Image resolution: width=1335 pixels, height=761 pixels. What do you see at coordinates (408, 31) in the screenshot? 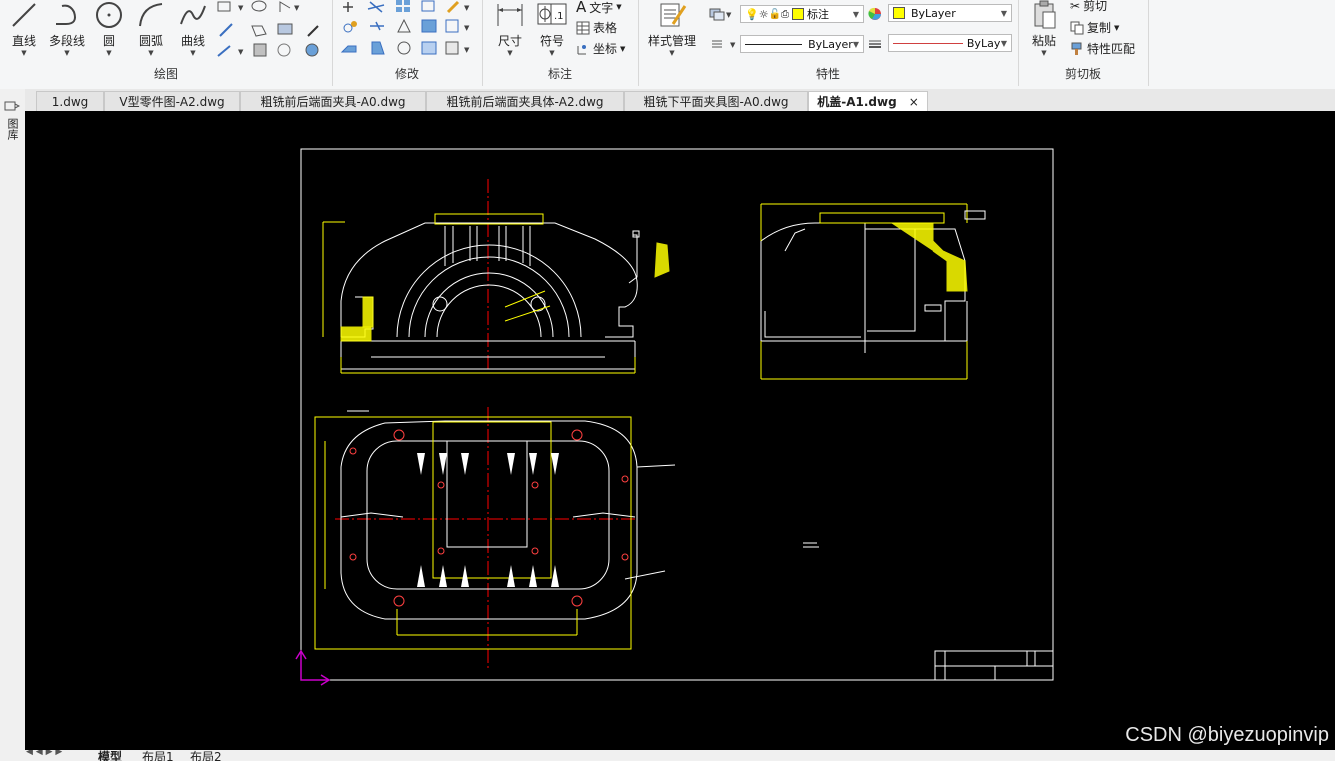
I see `modify-tools: ▼ ▼ ▼` at bounding box center [408, 31].